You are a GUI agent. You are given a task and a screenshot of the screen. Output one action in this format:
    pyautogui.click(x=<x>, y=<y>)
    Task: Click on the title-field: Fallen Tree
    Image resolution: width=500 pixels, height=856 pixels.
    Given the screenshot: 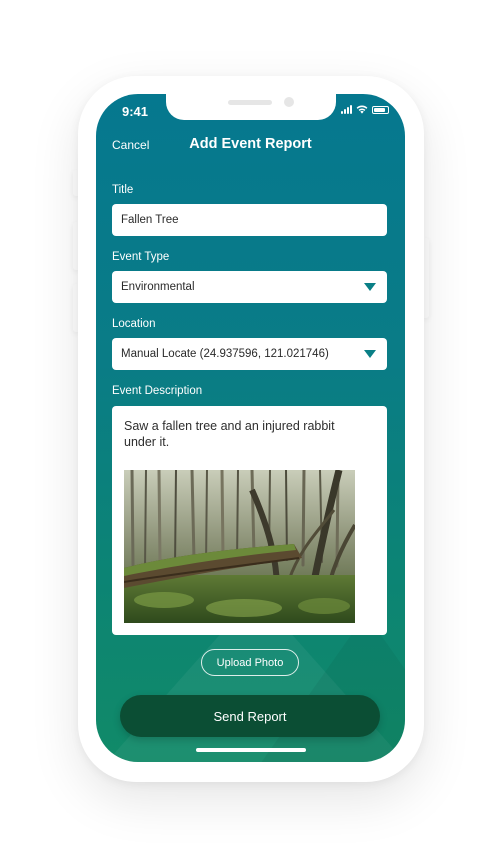 What is the action you would take?
    pyautogui.click(x=249, y=220)
    